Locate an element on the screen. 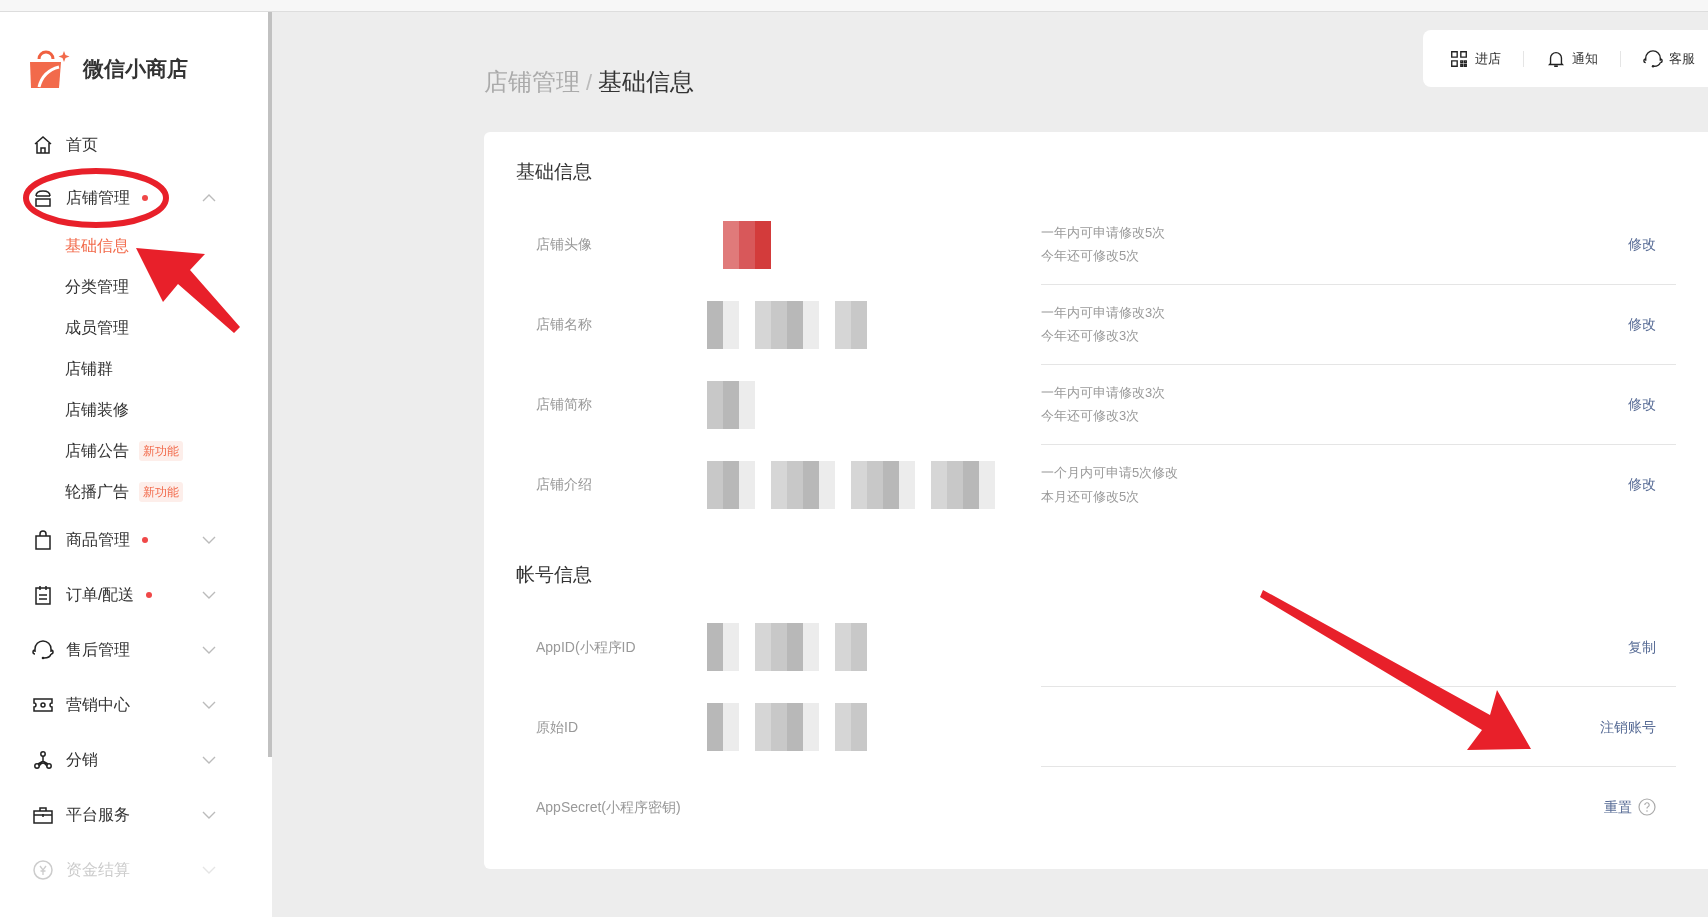 Image resolution: width=1708 pixels, height=917 pixels. submenu-item: 轮播广告 is located at coordinates (97, 491).